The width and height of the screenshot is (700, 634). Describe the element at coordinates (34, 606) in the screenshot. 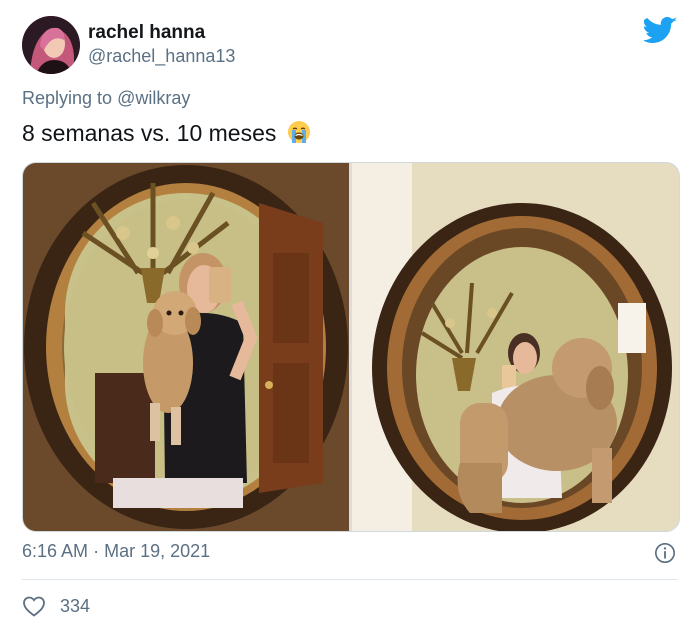

I see `heart-icon` at that location.